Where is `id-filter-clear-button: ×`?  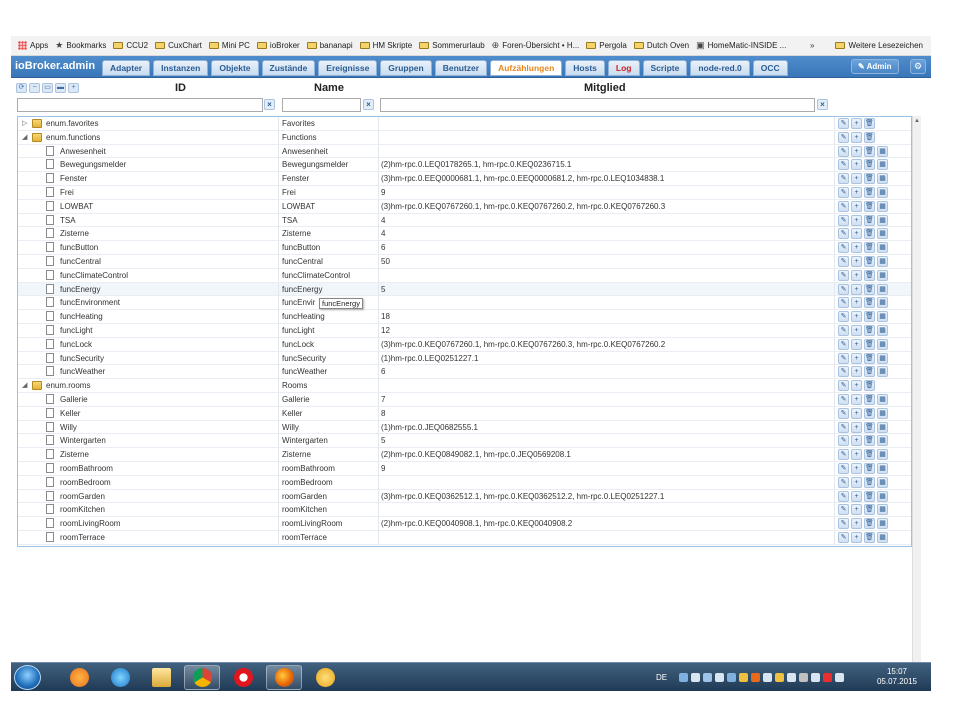 id-filter-clear-button: × is located at coordinates (269, 104).